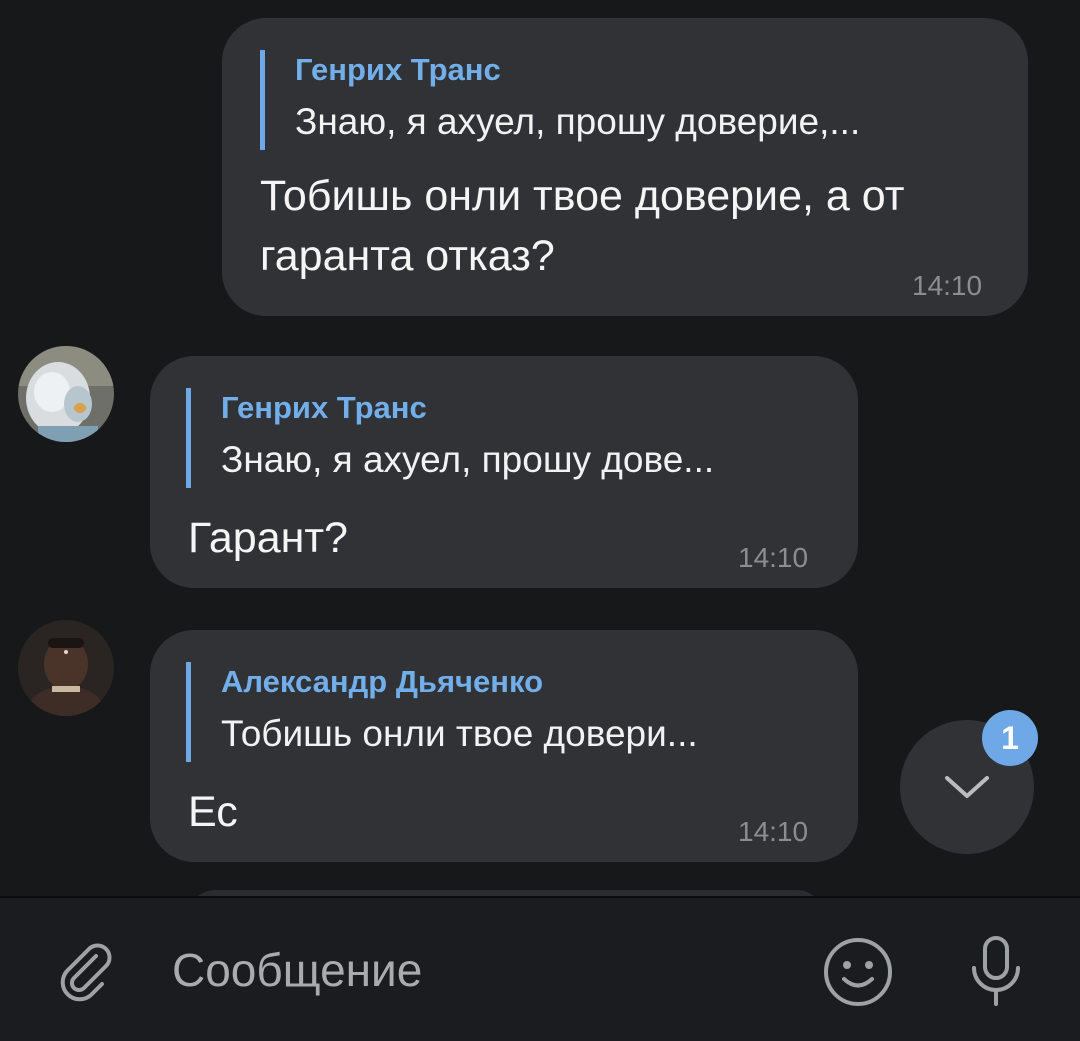 The height and width of the screenshot is (1041, 1080). Describe the element at coordinates (540, 968) in the screenshot. I see `message-input-bar: Сообщение` at that location.